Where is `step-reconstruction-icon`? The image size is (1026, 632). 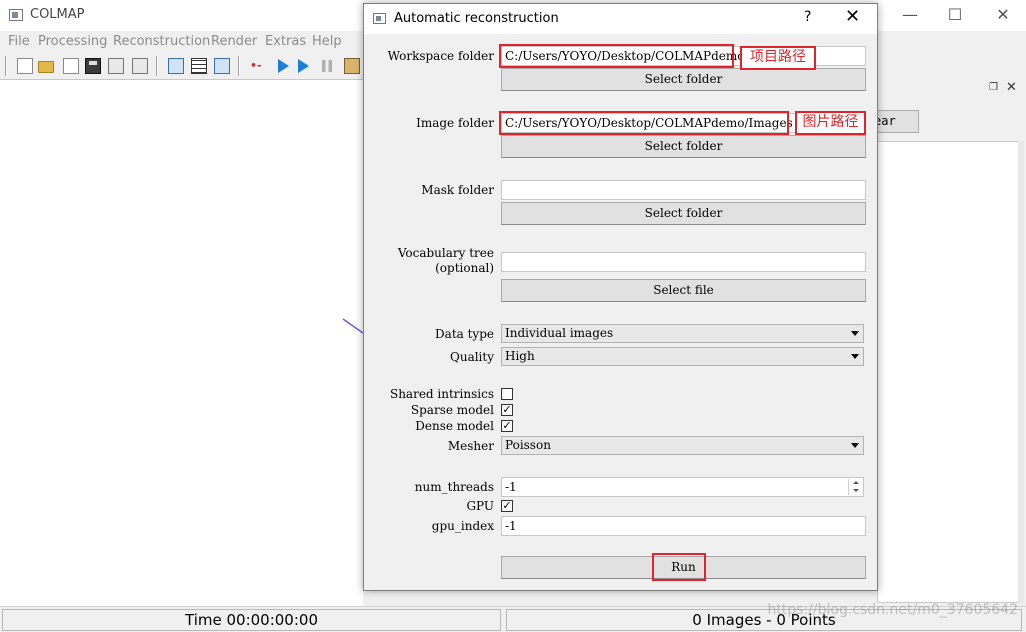
step-reconstruction-icon is located at coordinates (303, 66).